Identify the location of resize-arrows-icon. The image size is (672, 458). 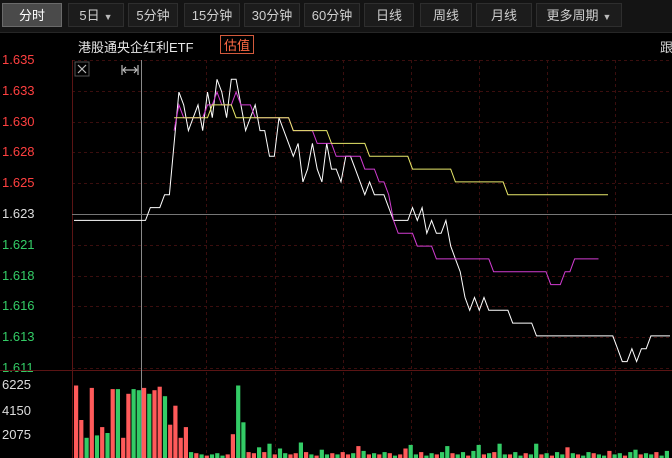
(130, 70).